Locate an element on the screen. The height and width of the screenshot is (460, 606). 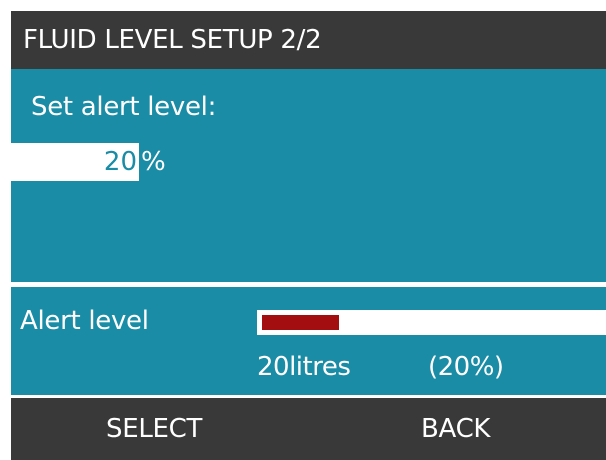
back-button: BACK is located at coordinates (455, 429).